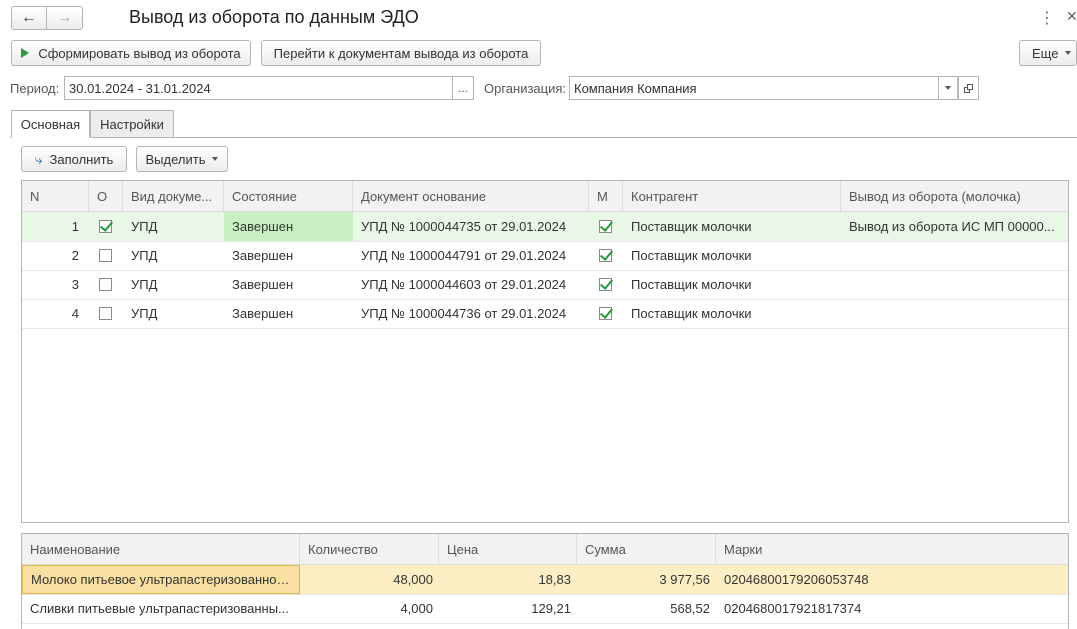 This screenshot has height=629, width=1077. Describe the element at coordinates (684, 579) in the screenshot. I see `goods-sum: 3 977,56` at that location.